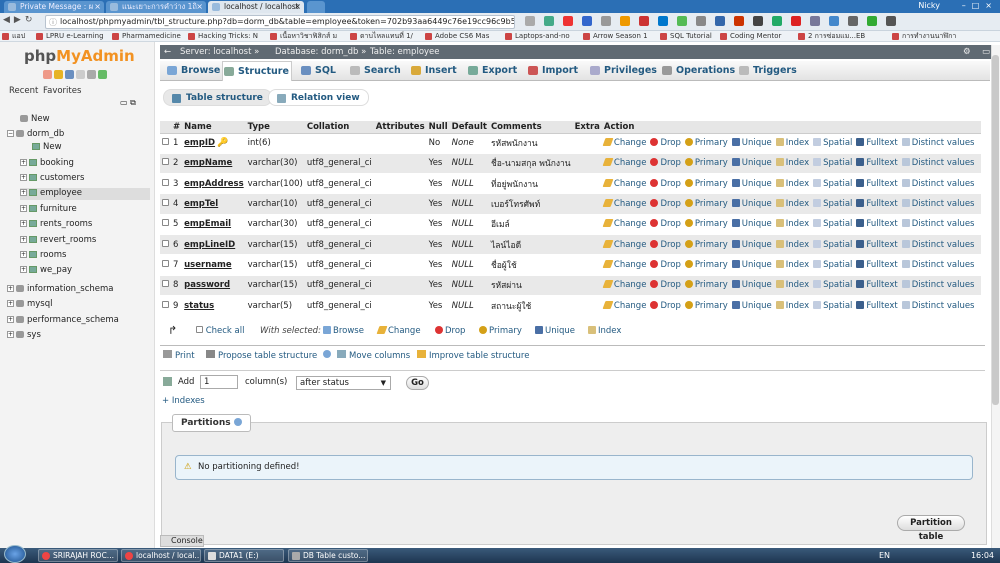 The width and height of the screenshot is (1000, 563). What do you see at coordinates (326, 354) in the screenshot?
I see `help-icon` at bounding box center [326, 354].